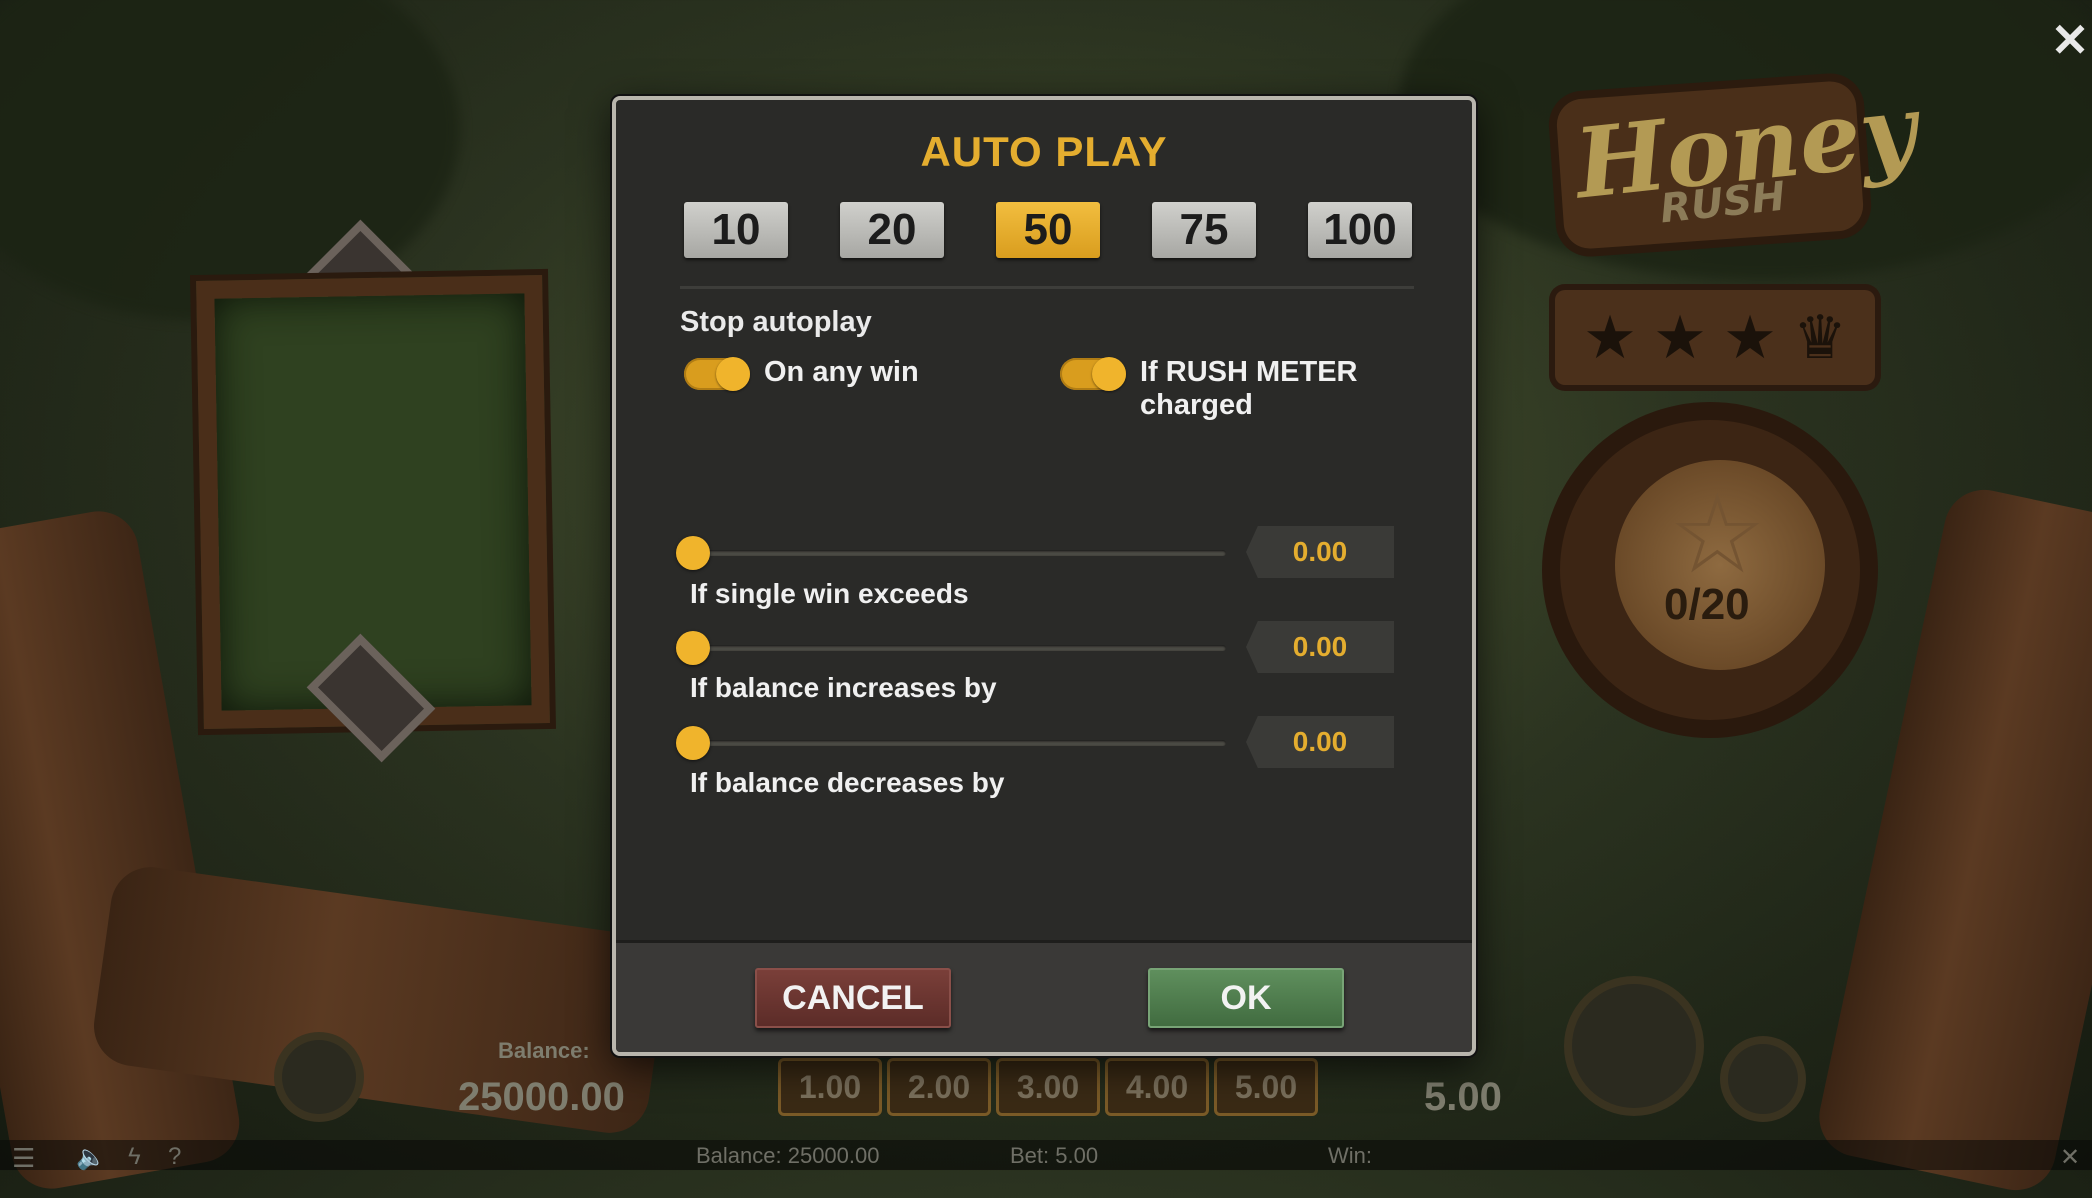 The image size is (2092, 1198). What do you see at coordinates (1320, 742) in the screenshot?
I see `balance-decrease-value: 0.00` at bounding box center [1320, 742].